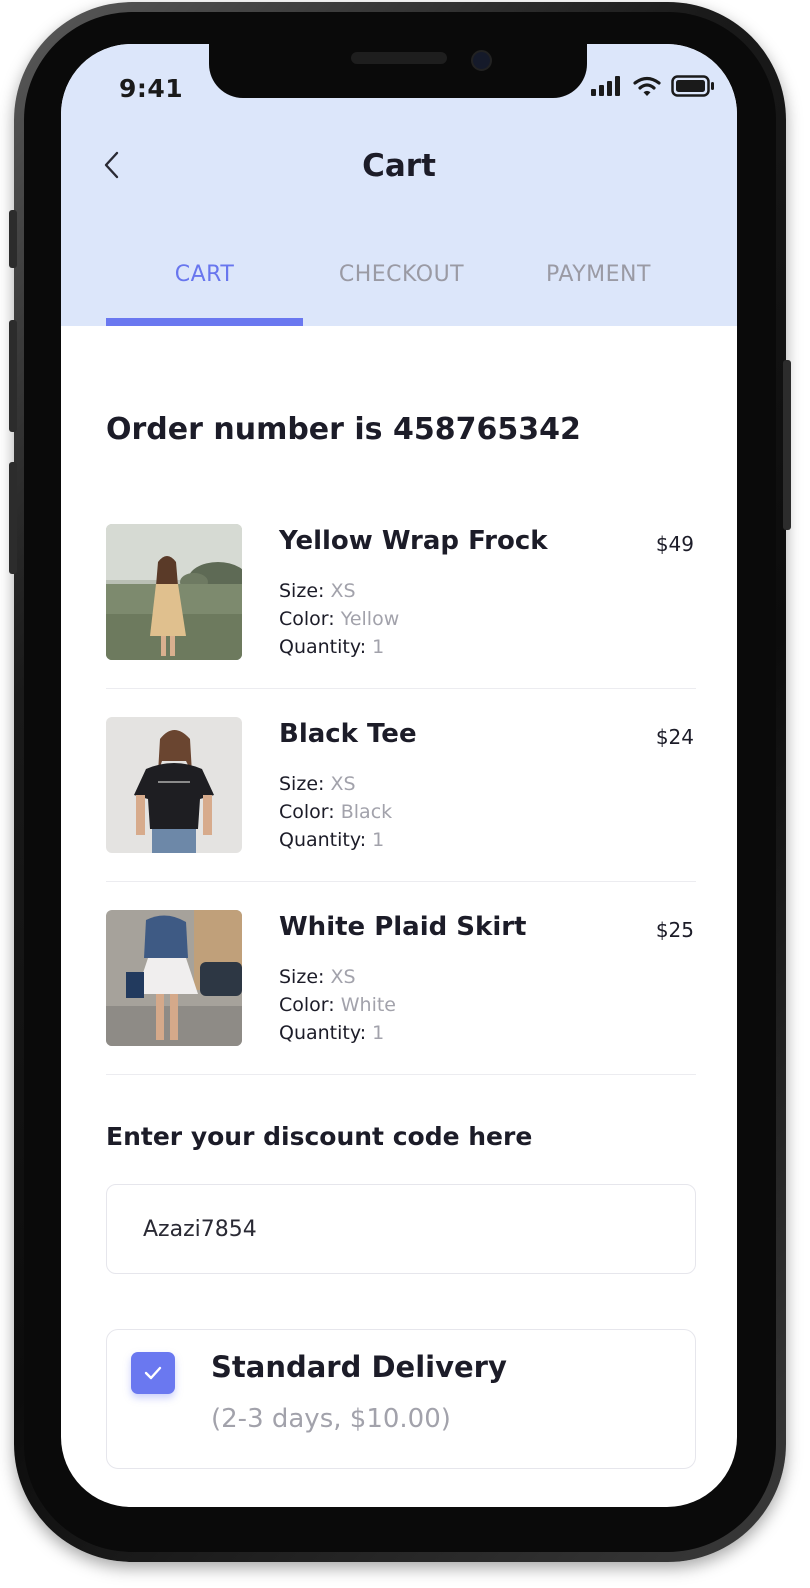 This screenshot has width=810, height=1588. Describe the element at coordinates (401, 1399) in the screenshot. I see `standard-delivery-option: Standard Delivery (2-3 days, $10.00)` at that location.